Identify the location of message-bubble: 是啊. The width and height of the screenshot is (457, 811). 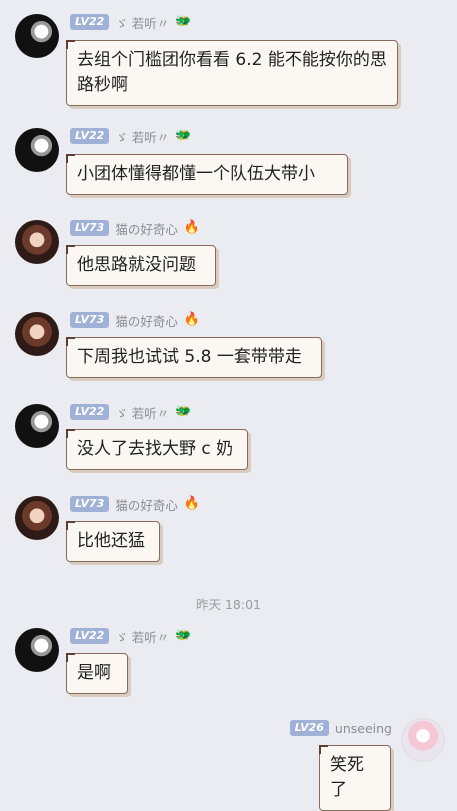
(97, 673).